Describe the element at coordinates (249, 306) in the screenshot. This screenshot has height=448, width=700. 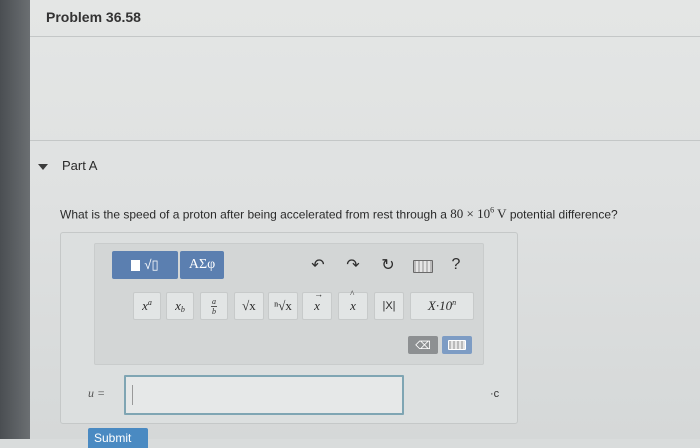
I see `square-root-button: √x` at that location.